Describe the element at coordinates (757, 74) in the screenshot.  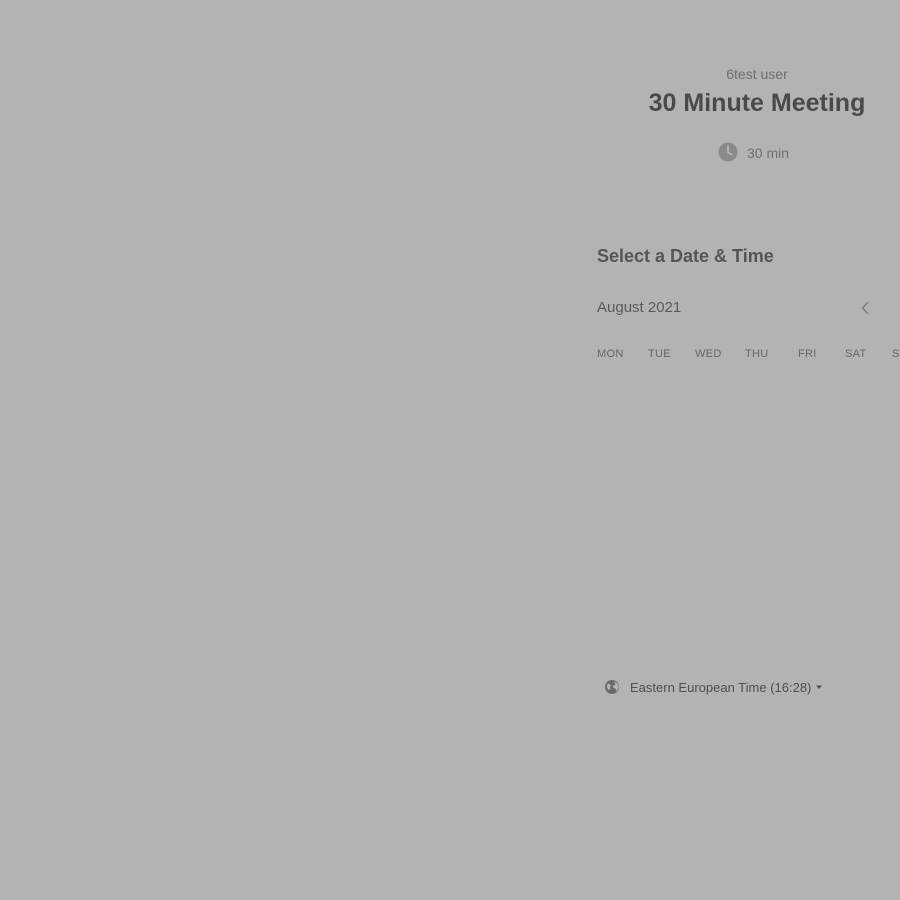
I see `host-name: 6test user` at that location.